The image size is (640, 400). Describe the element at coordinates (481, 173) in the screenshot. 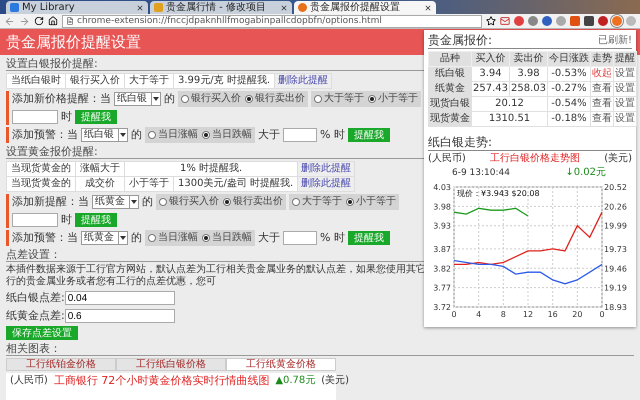

I see `timestamp: 6-9 13:10:44` at that location.